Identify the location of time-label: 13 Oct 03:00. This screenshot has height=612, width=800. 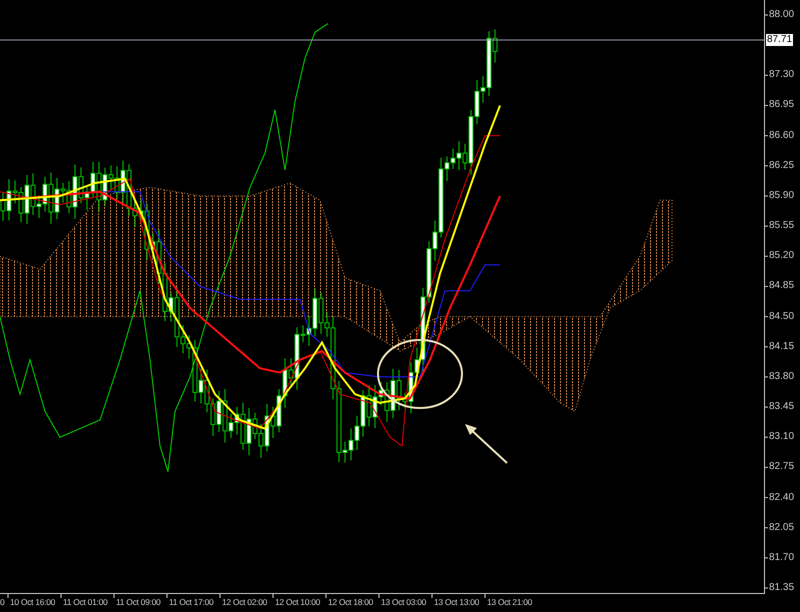
(403, 602).